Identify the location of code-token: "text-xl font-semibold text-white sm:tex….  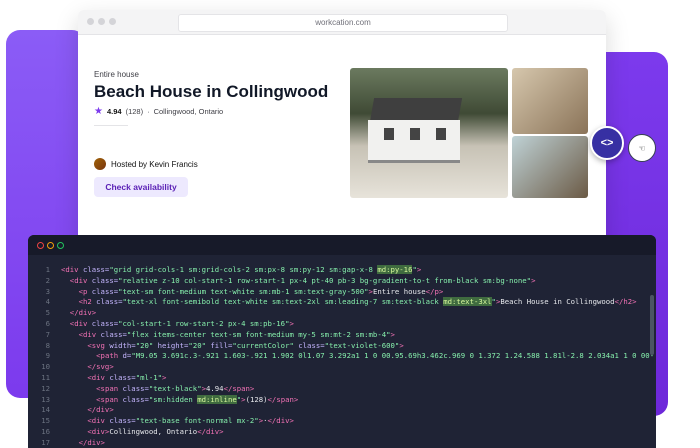
(283, 302).